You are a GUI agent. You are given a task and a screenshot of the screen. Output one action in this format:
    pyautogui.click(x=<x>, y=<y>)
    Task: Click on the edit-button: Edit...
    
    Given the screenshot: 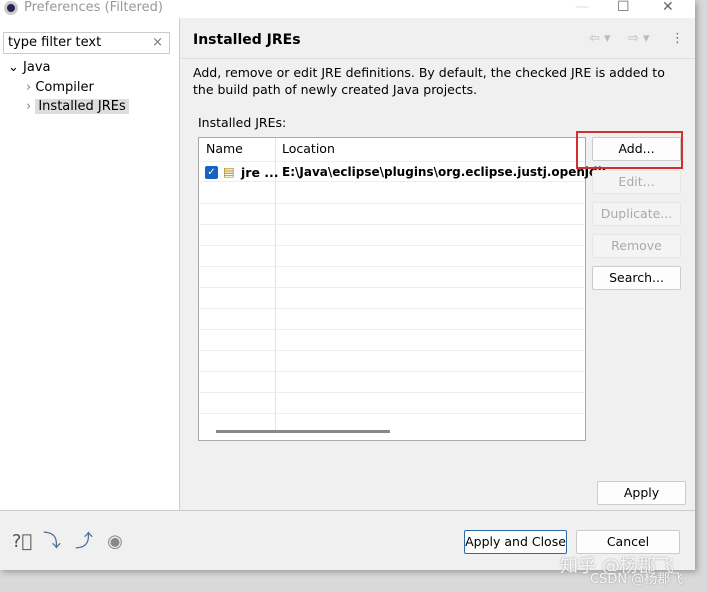 What is the action you would take?
    pyautogui.click(x=636, y=182)
    